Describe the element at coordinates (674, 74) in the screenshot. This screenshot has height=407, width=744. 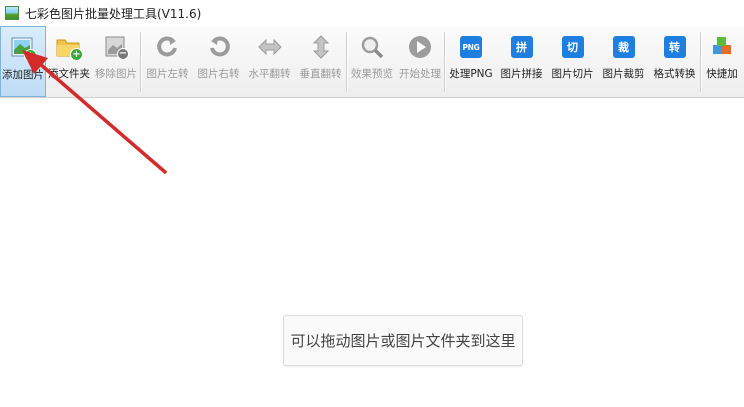
I see `convert-label: 格式转换` at that location.